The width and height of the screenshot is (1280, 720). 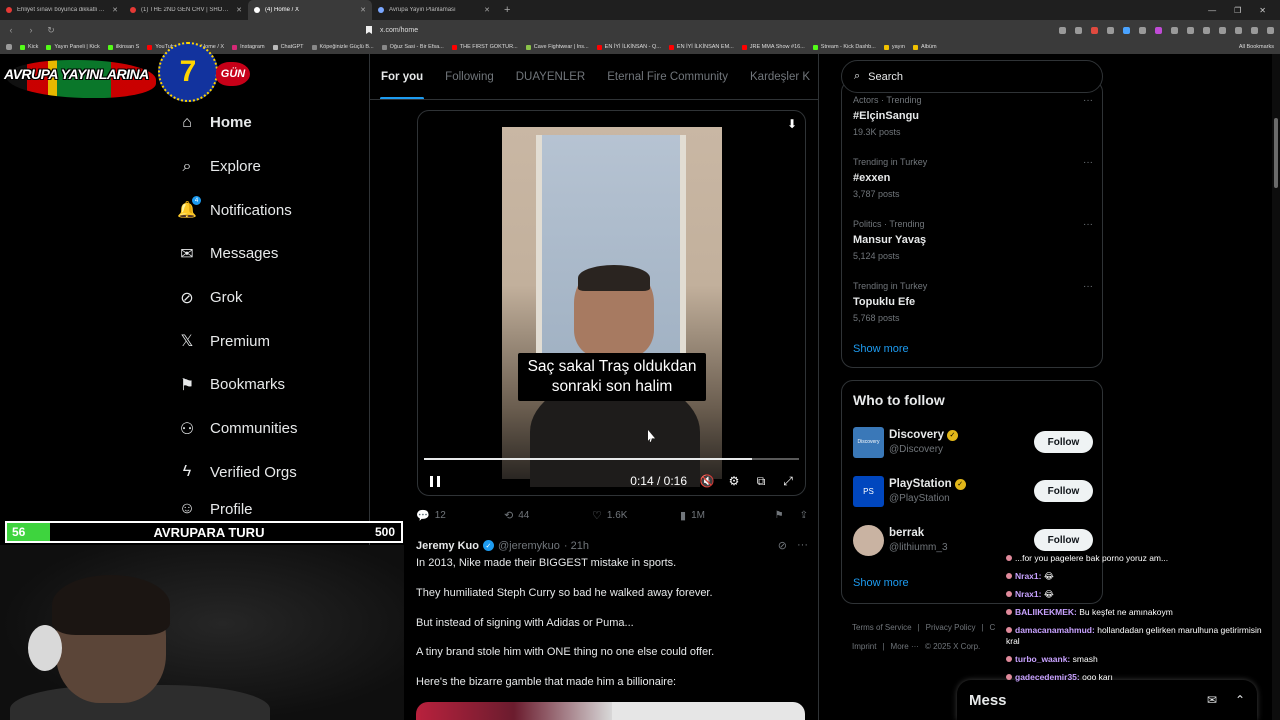 What do you see at coordinates (707, 481) in the screenshot?
I see `mute-icon: 🔇` at bounding box center [707, 481].